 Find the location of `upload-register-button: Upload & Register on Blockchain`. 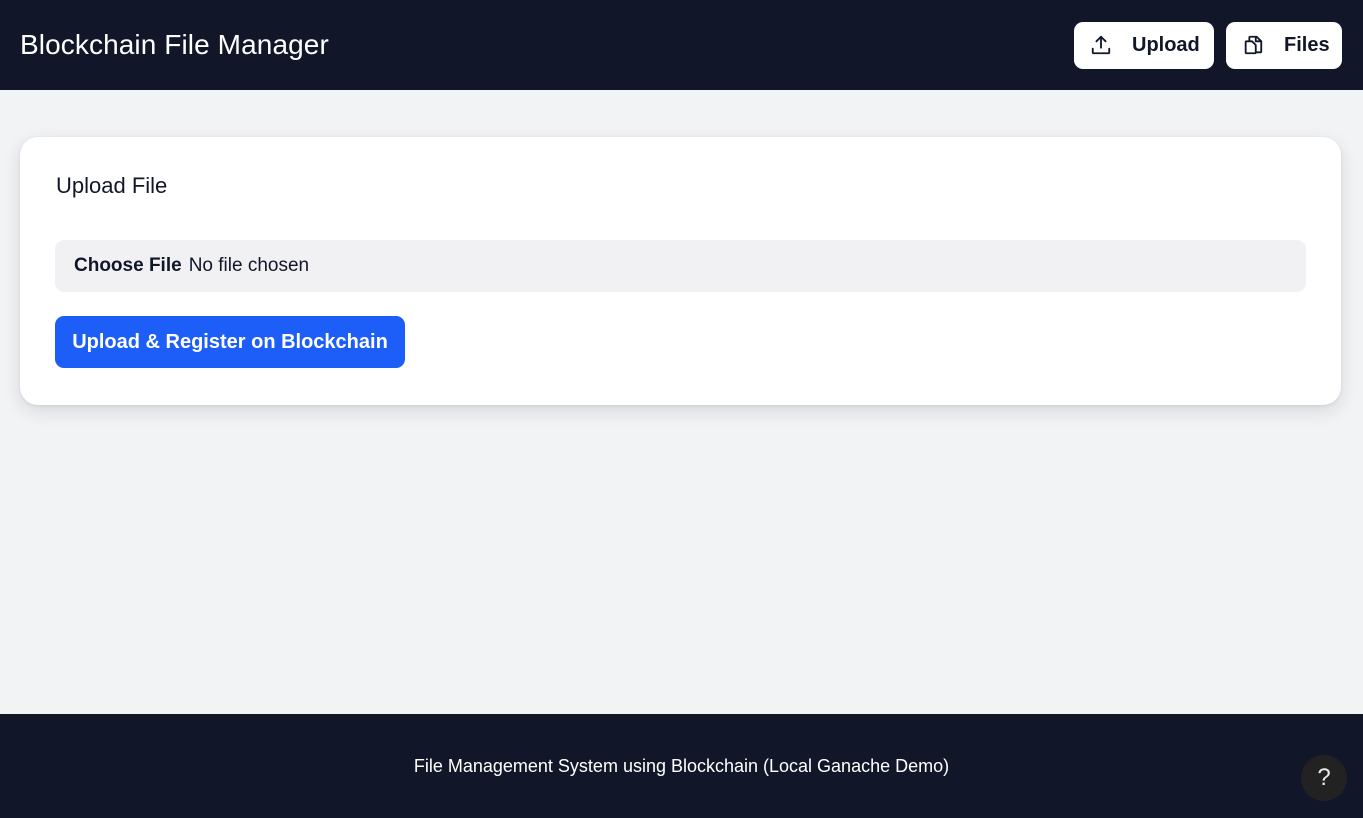

upload-register-button: Upload & Register on Blockchain is located at coordinates (230, 342).